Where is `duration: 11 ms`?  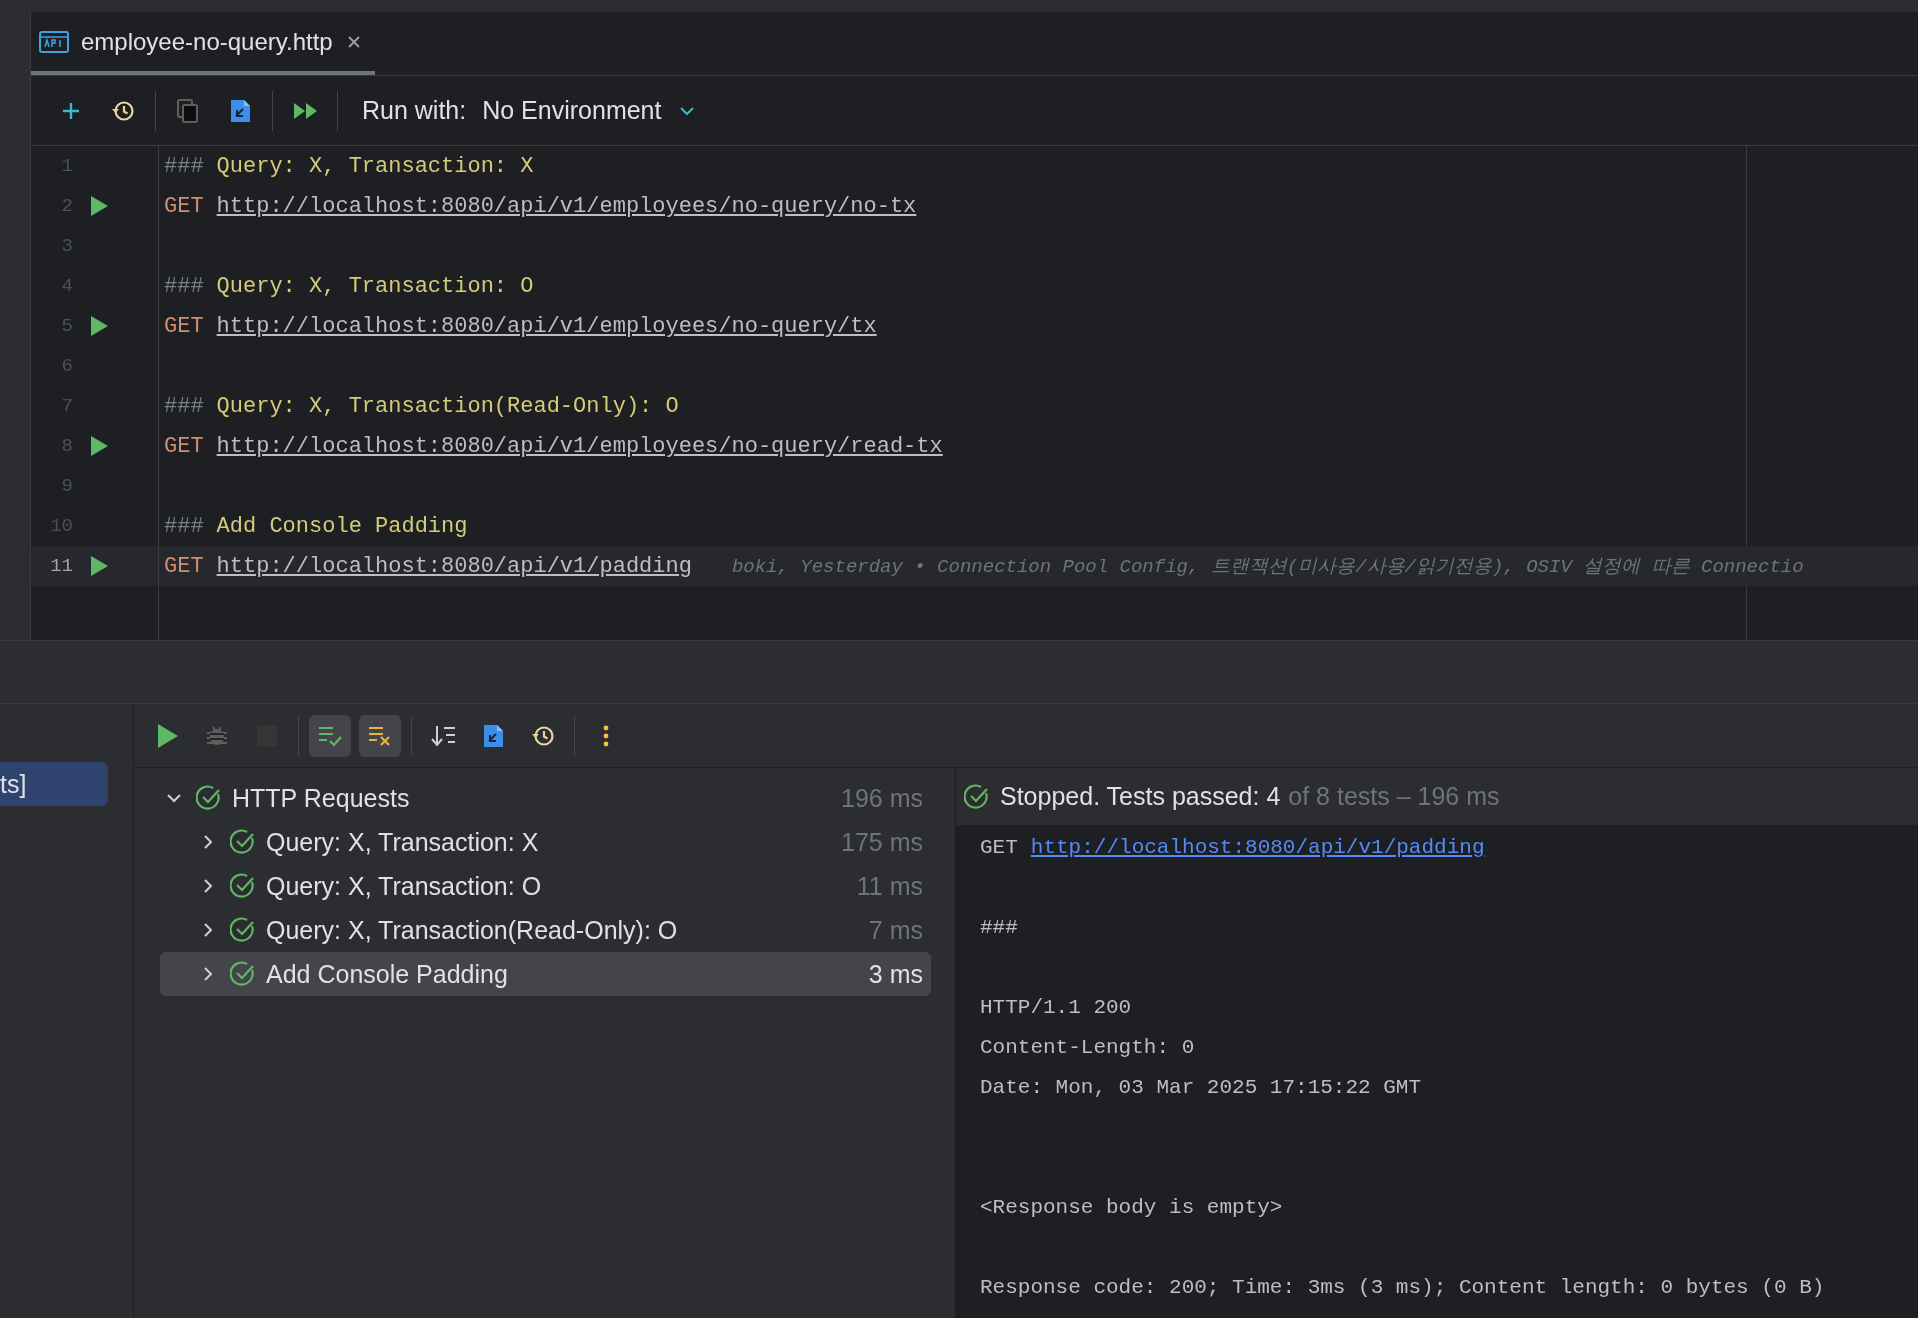 duration: 11 ms is located at coordinates (890, 886).